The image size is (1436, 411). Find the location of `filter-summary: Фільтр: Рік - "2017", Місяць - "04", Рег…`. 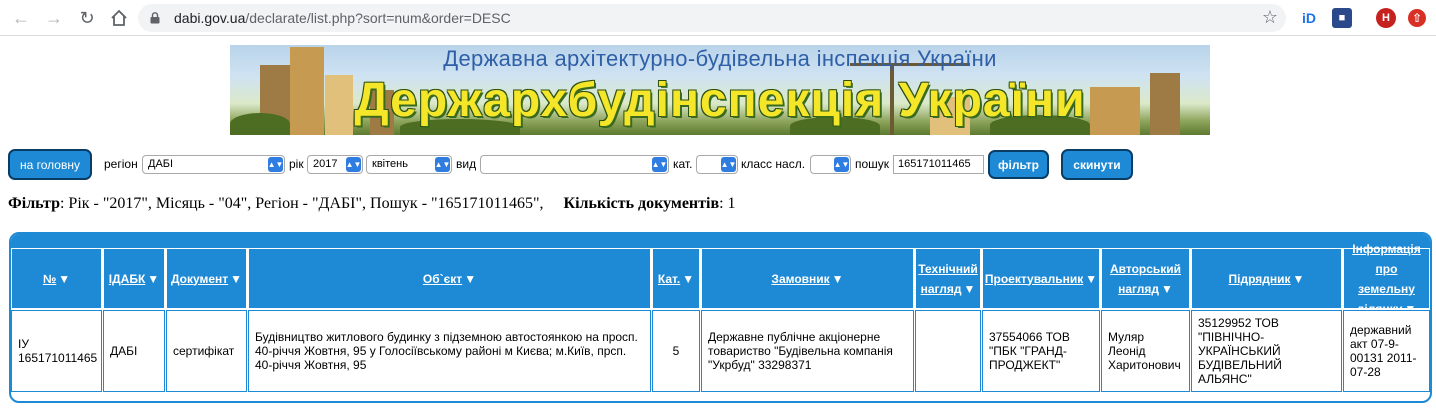

filter-summary: Фільтр: Рік - "2017", Місяць - "04", Рег… is located at coordinates (372, 204).